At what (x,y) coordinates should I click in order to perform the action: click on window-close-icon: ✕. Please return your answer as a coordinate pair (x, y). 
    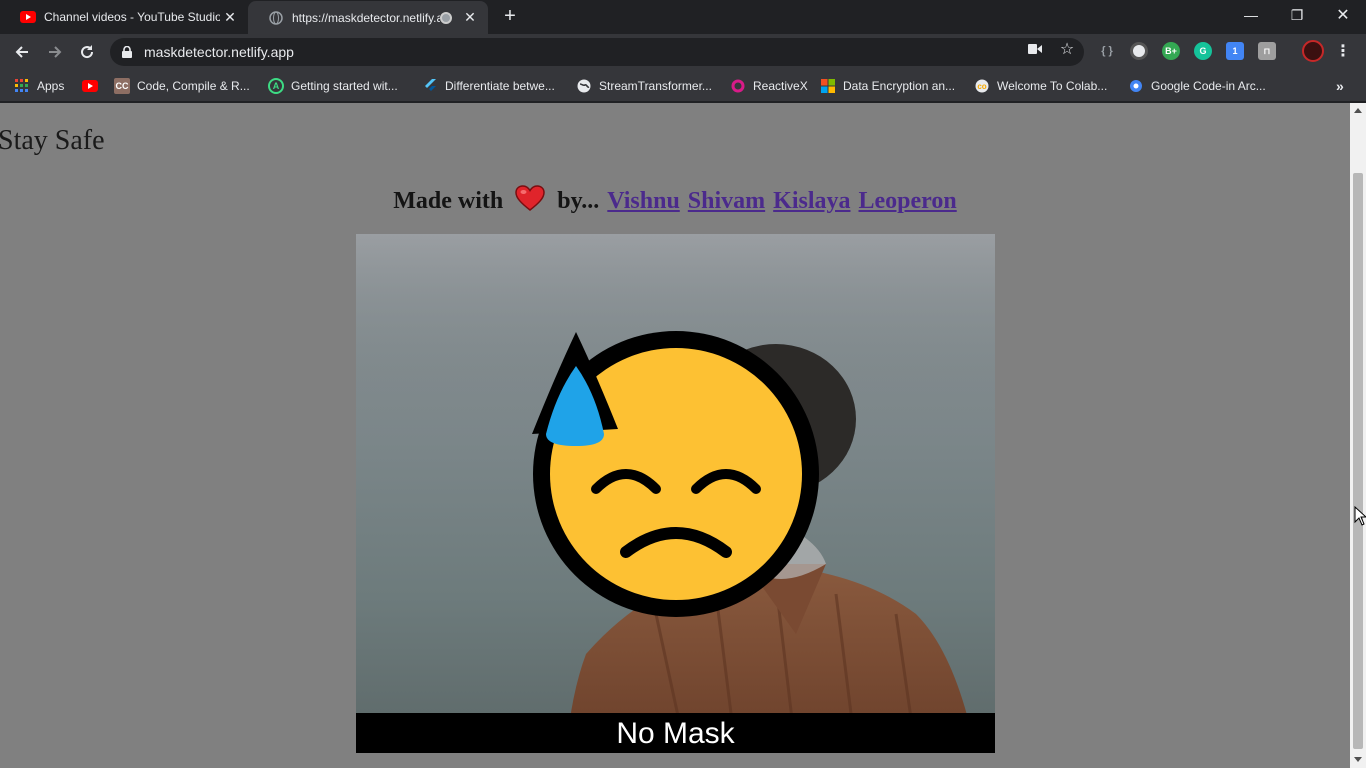
    Looking at the image, I should click on (1343, 15).